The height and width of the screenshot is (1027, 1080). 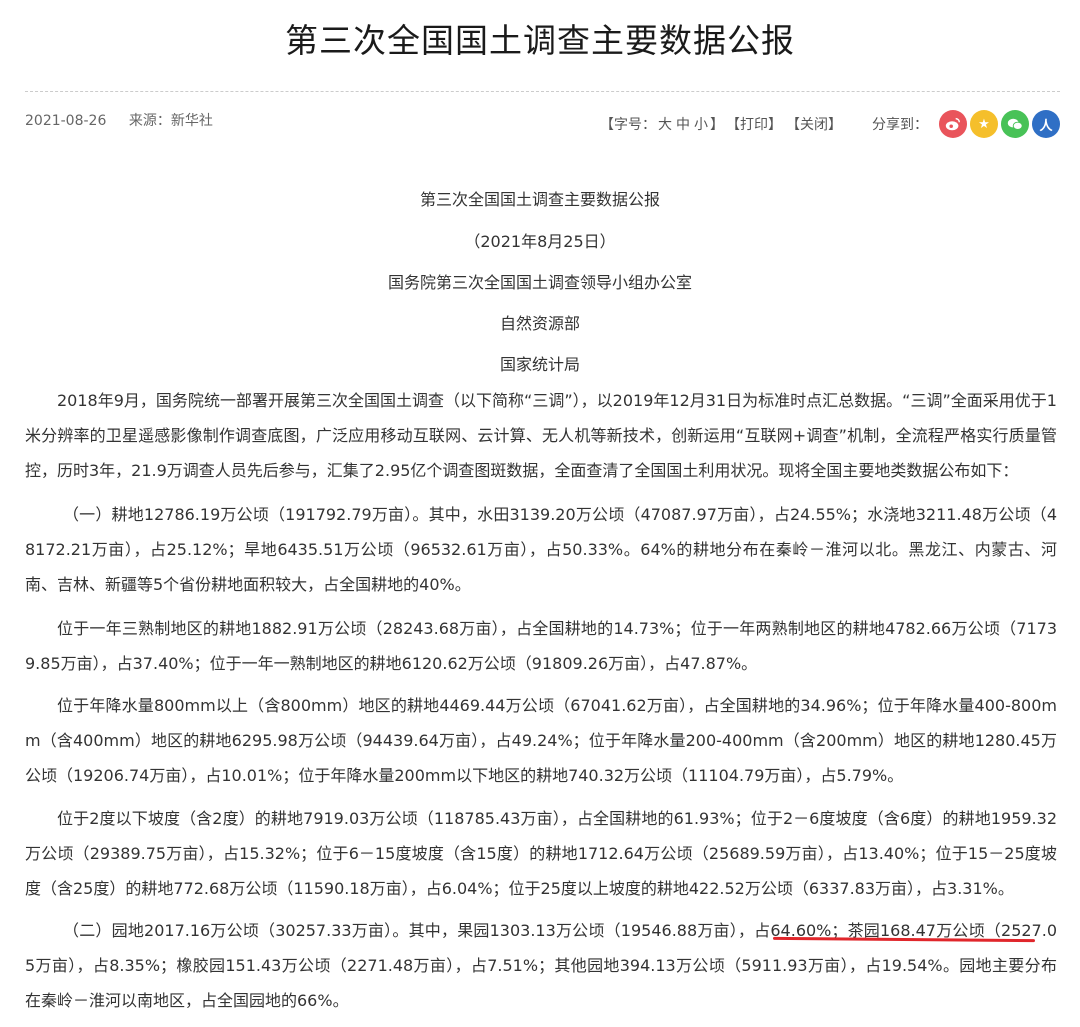 What do you see at coordinates (754, 124) in the screenshot?
I see `print-button: 【打印】` at bounding box center [754, 124].